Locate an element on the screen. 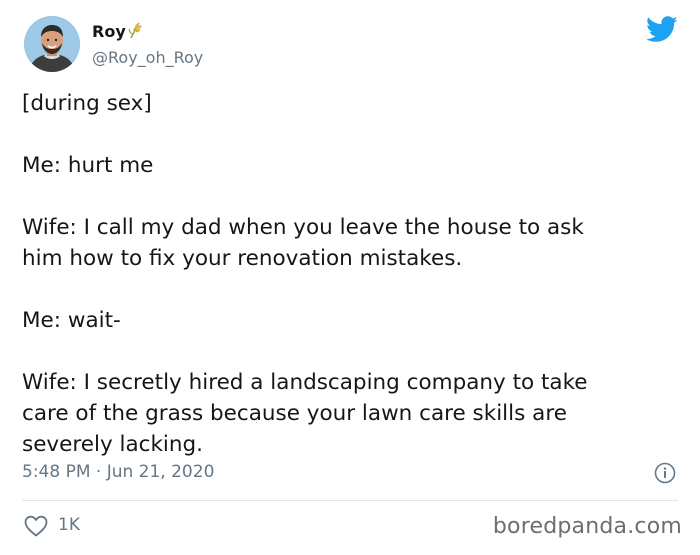 The image size is (700, 555). tweet-line: [during sex] is located at coordinates (87, 103).